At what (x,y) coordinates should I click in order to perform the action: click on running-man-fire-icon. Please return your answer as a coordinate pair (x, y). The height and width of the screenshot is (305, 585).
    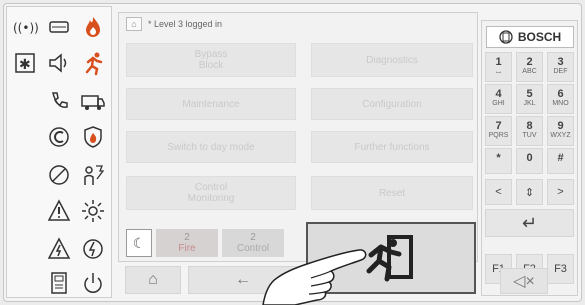
    Looking at the image, I should click on (93, 63).